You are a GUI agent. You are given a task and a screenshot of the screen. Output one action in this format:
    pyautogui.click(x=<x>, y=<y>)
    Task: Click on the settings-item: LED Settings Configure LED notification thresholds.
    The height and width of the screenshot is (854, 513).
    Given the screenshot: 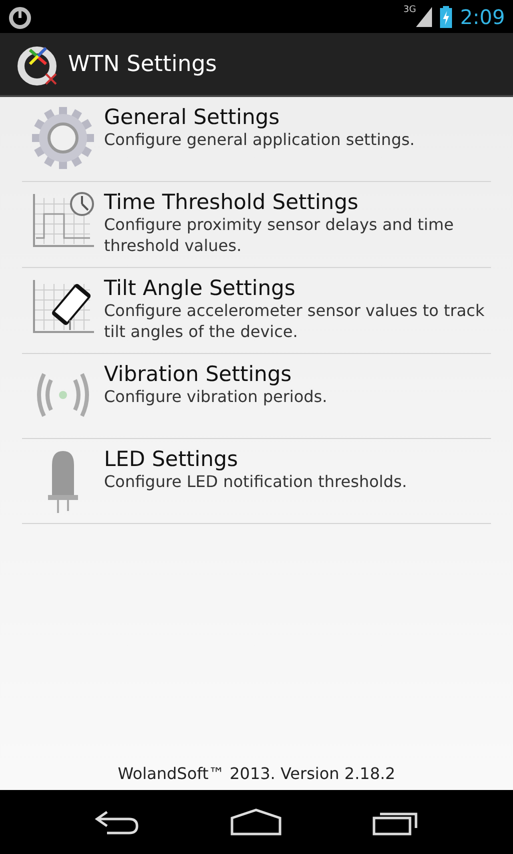 What is the action you would take?
    pyautogui.click(x=256, y=481)
    